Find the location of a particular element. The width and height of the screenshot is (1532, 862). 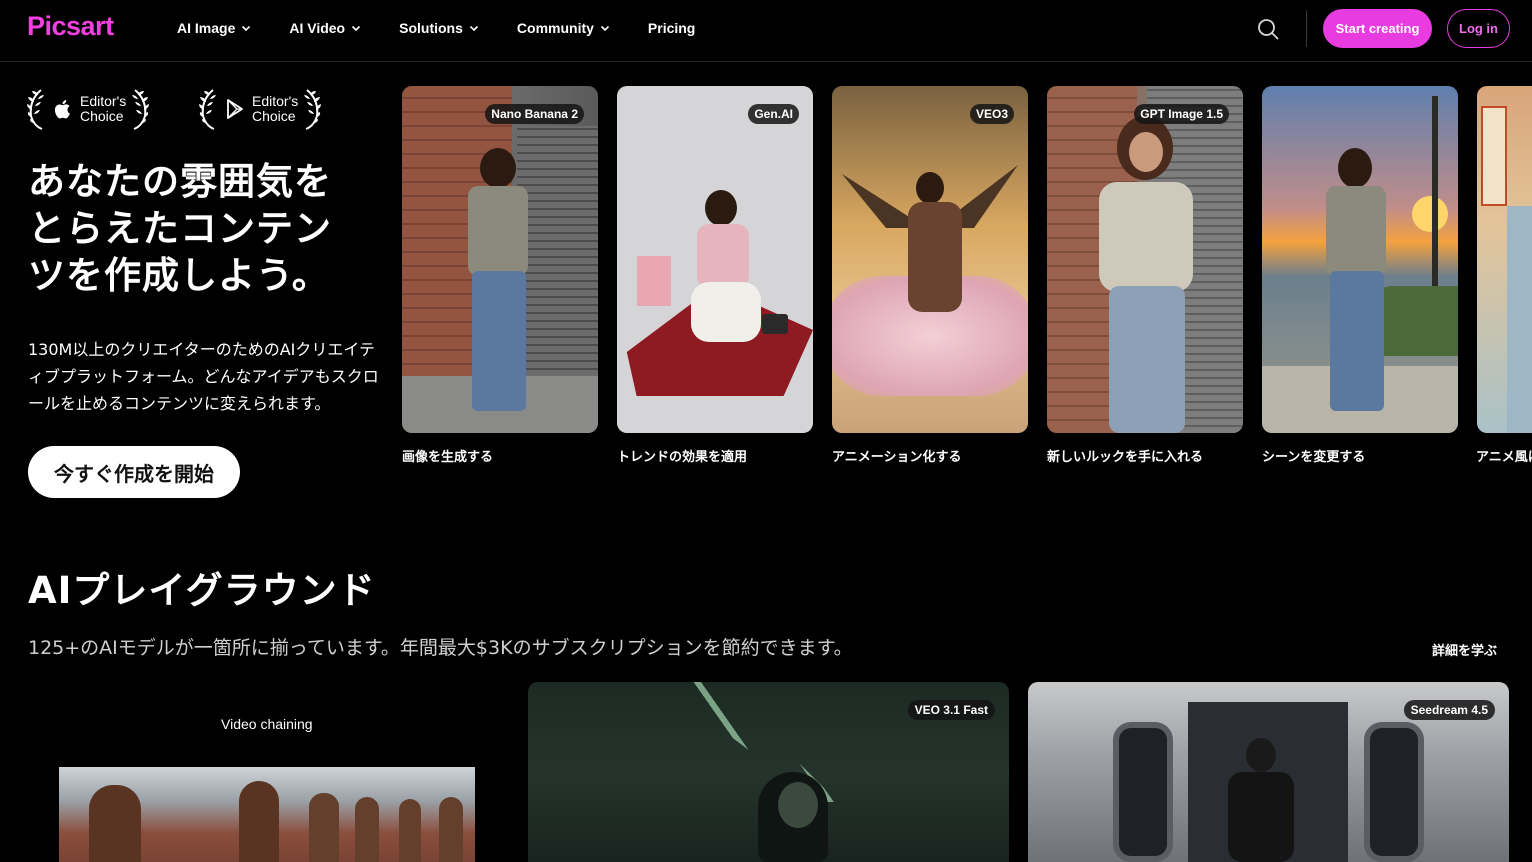

login-button: Log in is located at coordinates (1478, 28).